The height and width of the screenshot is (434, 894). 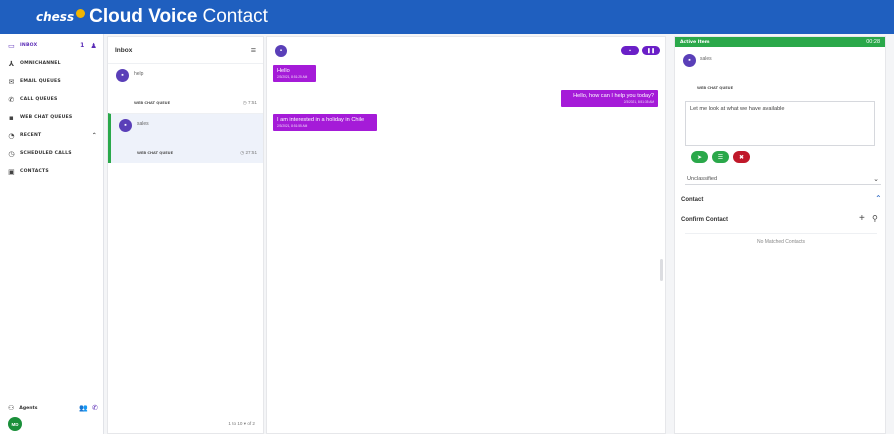 What do you see at coordinates (875, 218) in the screenshot?
I see `search-icon: ⚲` at bounding box center [875, 218].